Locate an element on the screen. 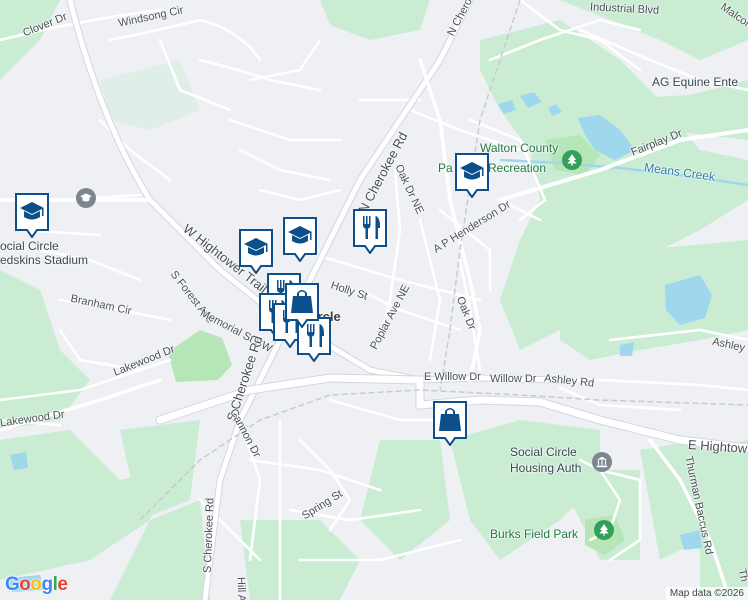  street-label-th-right: Th is located at coordinates (741, 575).